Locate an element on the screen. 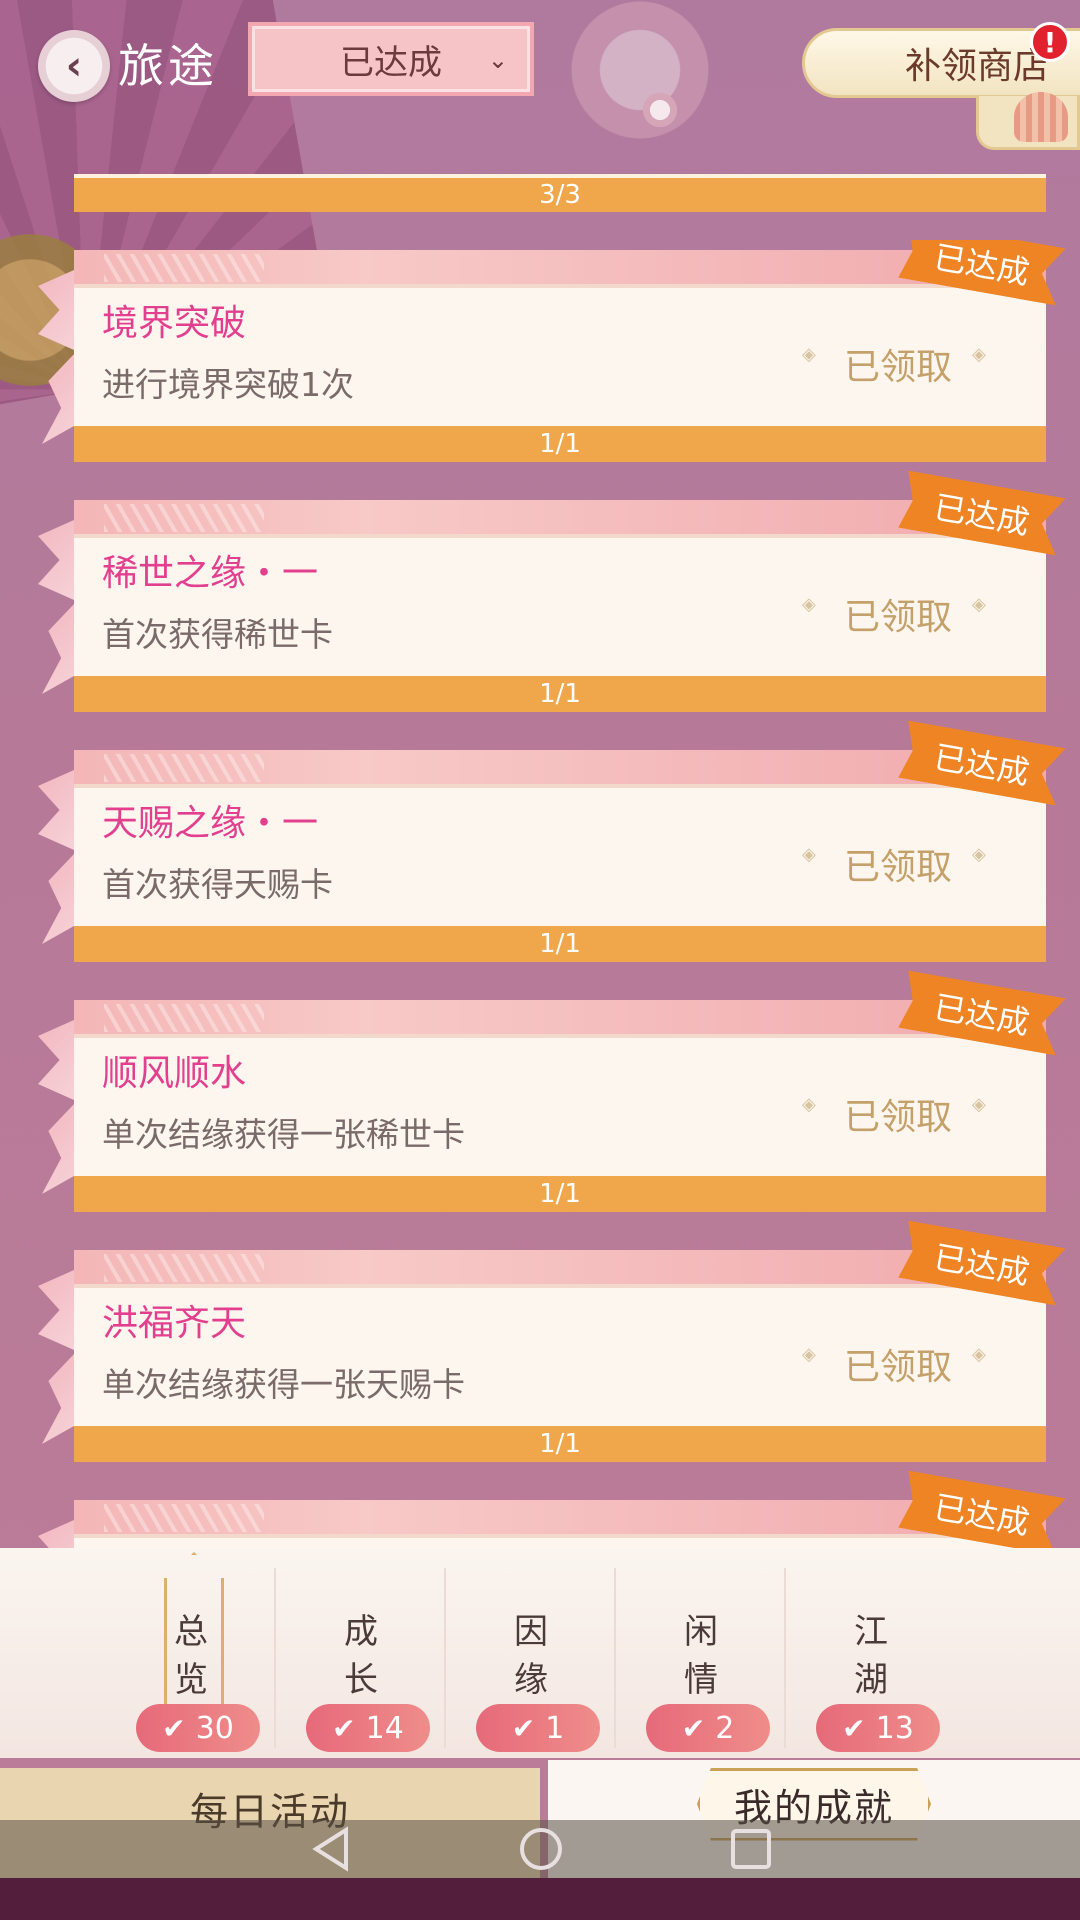 Image resolution: width=1080 pixels, height=1920 pixels. group-progress-text: 3/3 is located at coordinates (560, 195).